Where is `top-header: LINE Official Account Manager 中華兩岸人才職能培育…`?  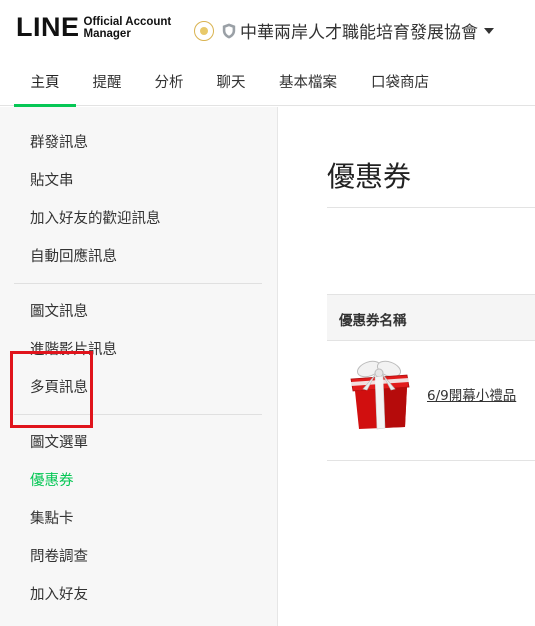 top-header: LINE Official Account Manager 中華兩岸人才職能培育… is located at coordinates (267, 31).